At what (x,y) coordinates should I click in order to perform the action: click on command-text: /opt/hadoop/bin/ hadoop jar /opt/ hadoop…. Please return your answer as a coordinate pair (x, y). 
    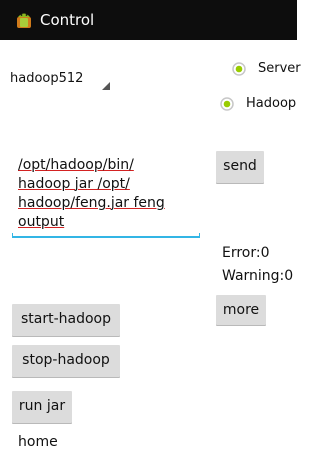
    Looking at the image, I should click on (91, 193).